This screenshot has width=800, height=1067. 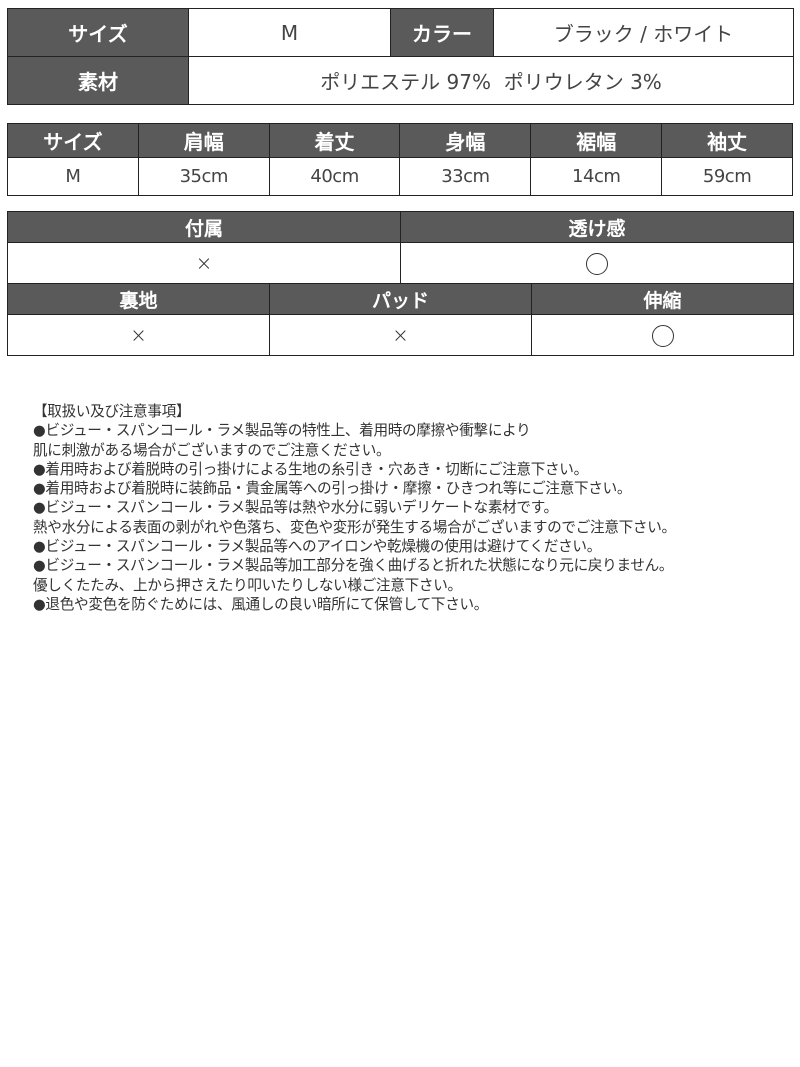 I want to click on measurement-header: サイズ, so click(x=73, y=140).